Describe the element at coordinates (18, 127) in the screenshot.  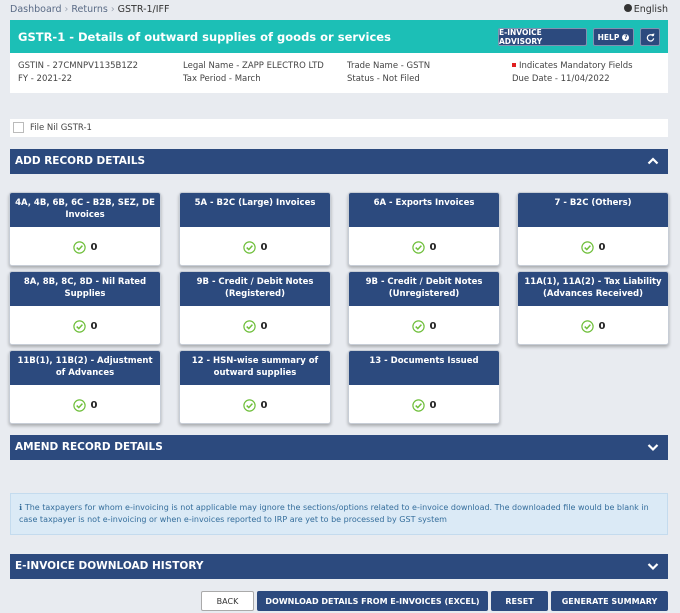
I see `file-nil-checkbox` at that location.